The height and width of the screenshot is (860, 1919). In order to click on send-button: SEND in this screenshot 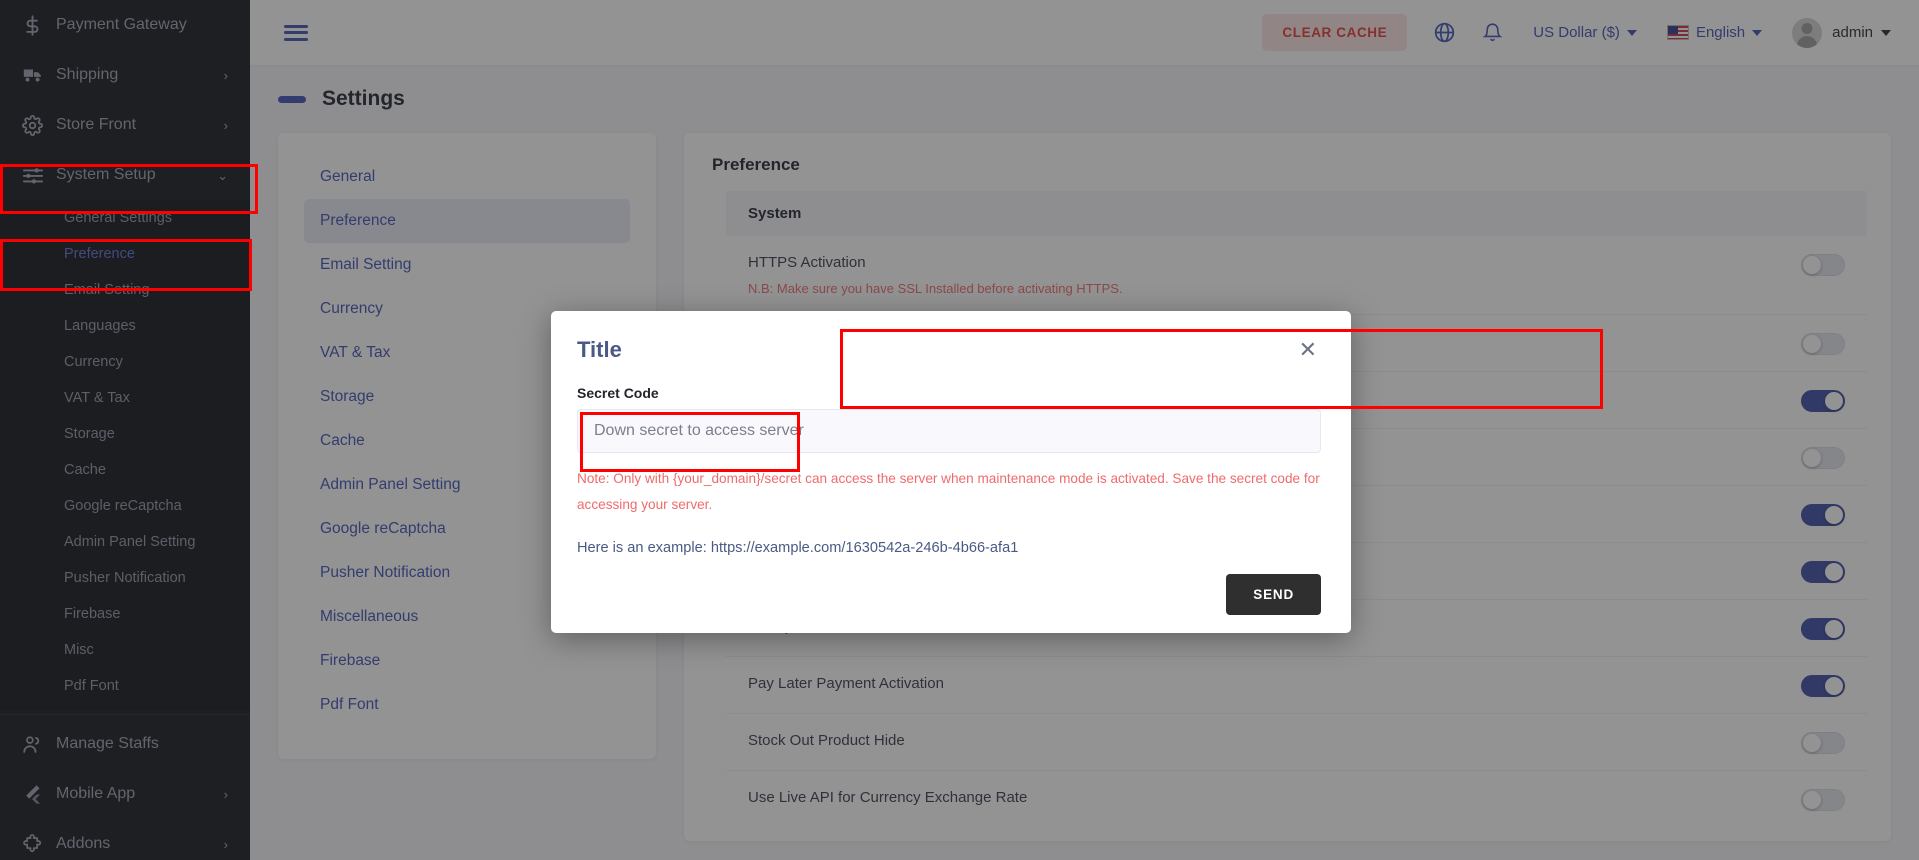, I will do `click(1273, 594)`.